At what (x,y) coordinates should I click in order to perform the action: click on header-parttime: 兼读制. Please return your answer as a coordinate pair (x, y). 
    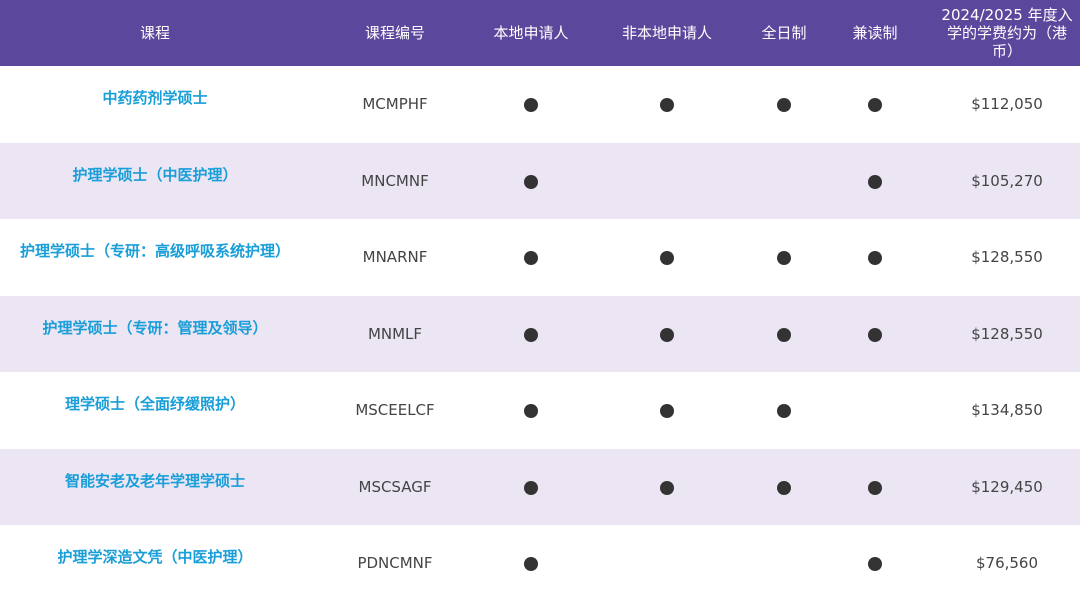
    Looking at the image, I should click on (875, 33).